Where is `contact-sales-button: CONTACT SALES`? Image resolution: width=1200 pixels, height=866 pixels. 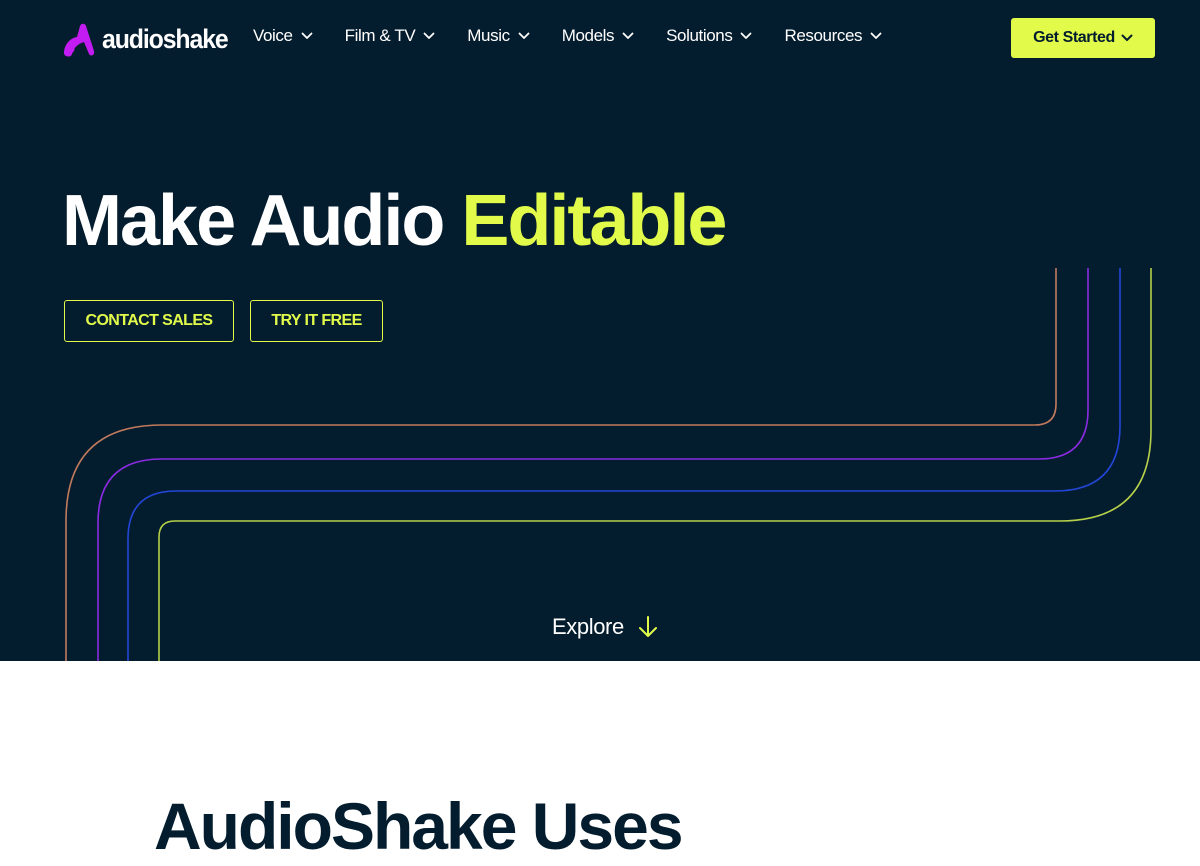
contact-sales-button: CONTACT SALES is located at coordinates (149, 321).